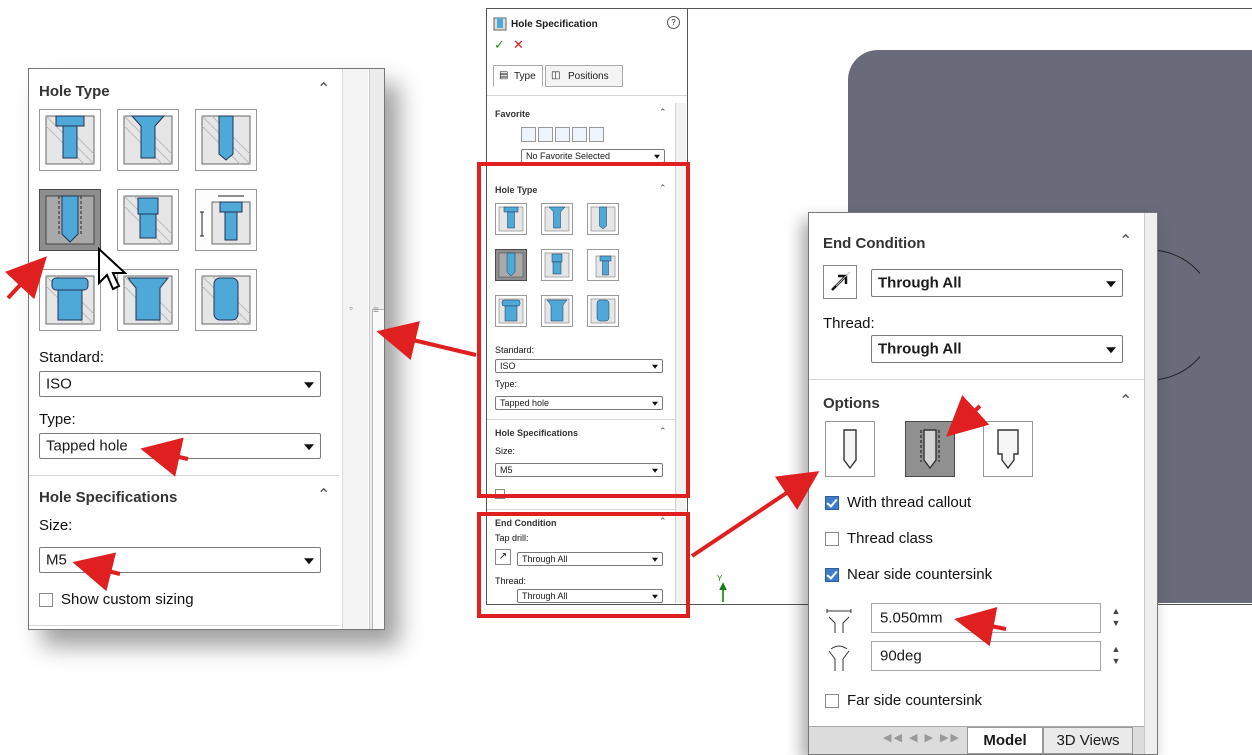  What do you see at coordinates (180, 560) in the screenshot?
I see `size-dropdown: M5` at bounding box center [180, 560].